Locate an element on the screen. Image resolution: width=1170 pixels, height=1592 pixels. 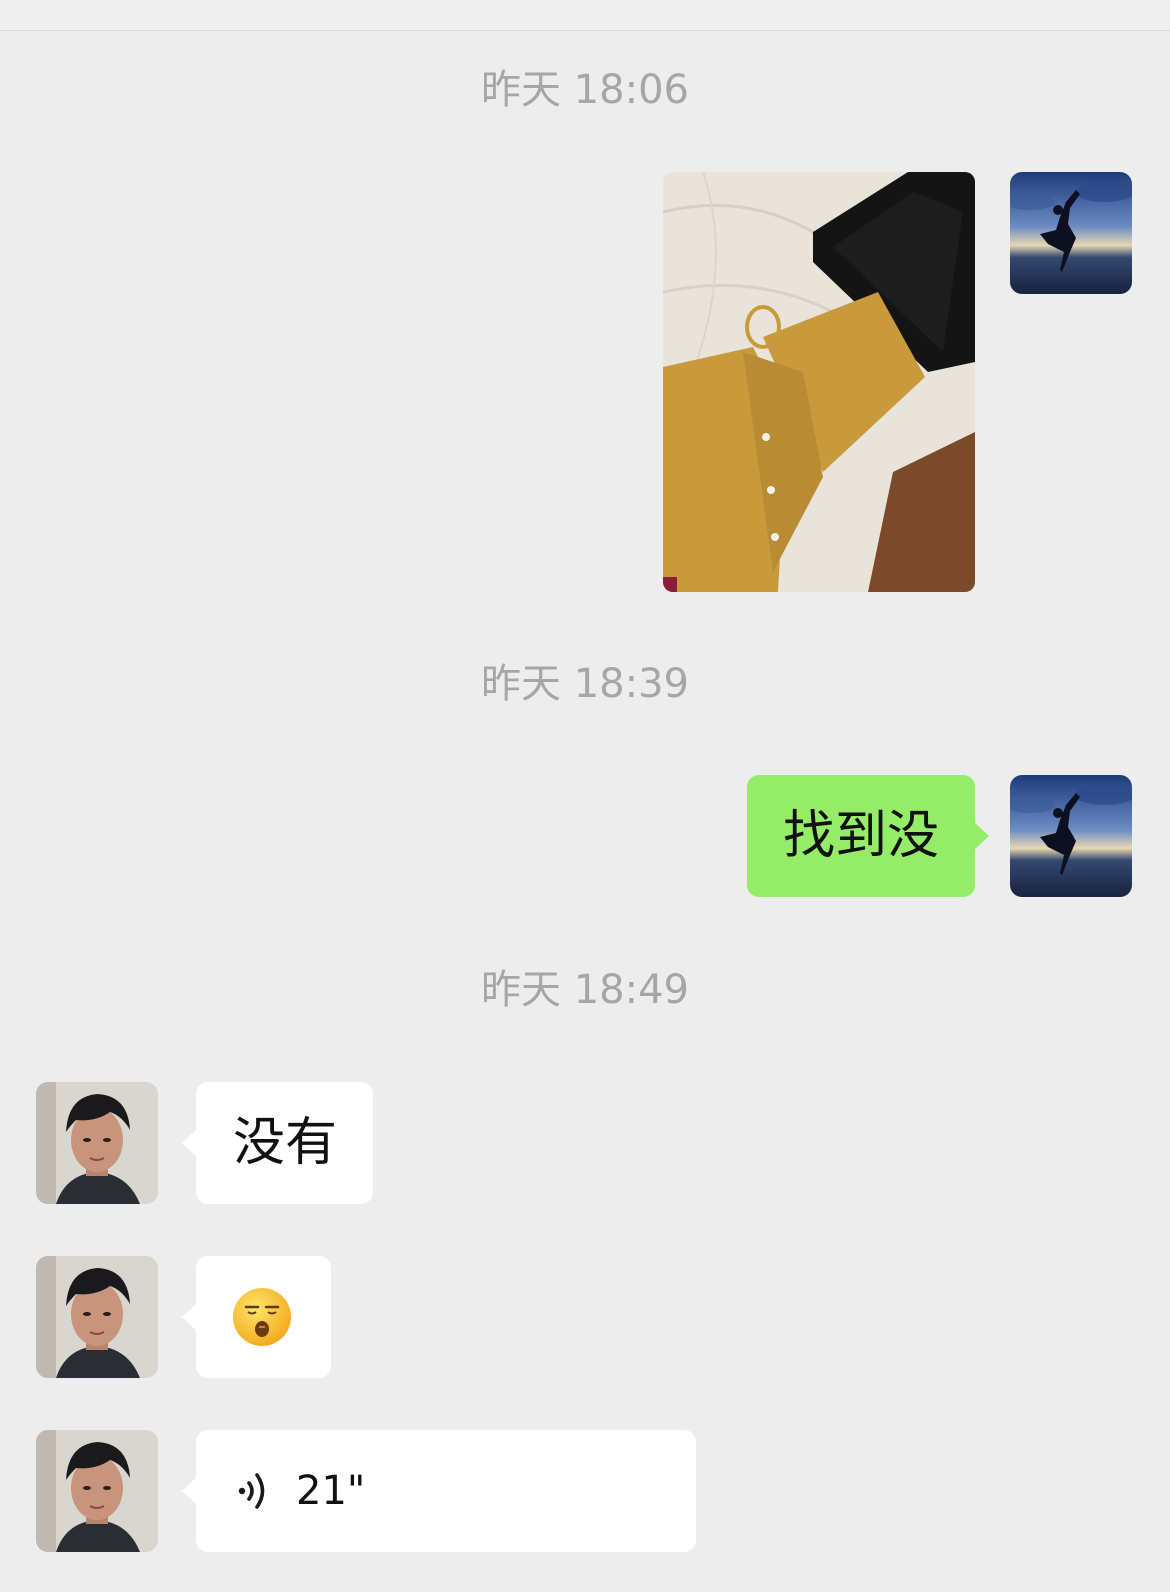
incoming-emoji-bubble is located at coordinates (256, 1317).